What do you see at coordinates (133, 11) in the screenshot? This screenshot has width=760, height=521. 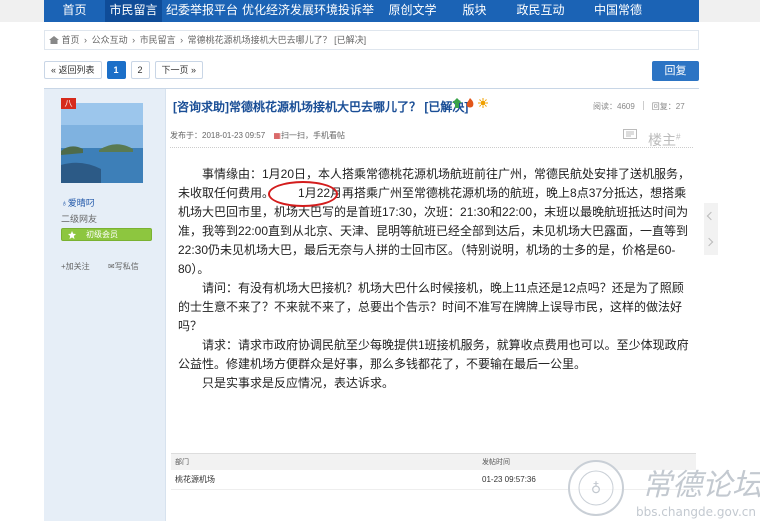 I see `nav-citizen-messages: 市民留言` at bounding box center [133, 11].